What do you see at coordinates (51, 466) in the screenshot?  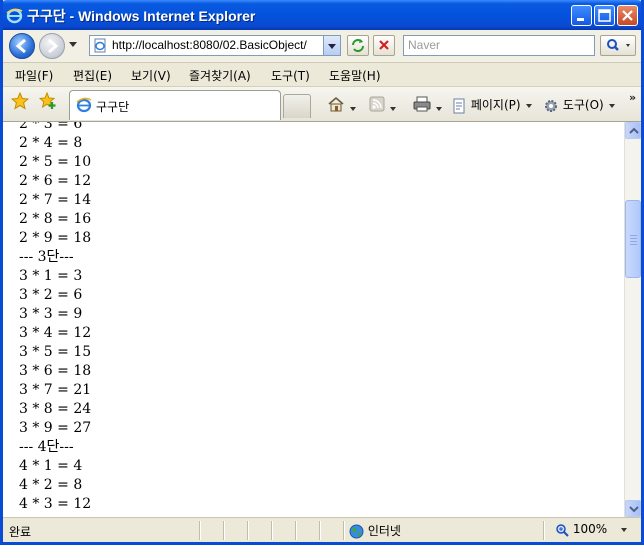 I see `content-line: 4 * 1 = 4` at bounding box center [51, 466].